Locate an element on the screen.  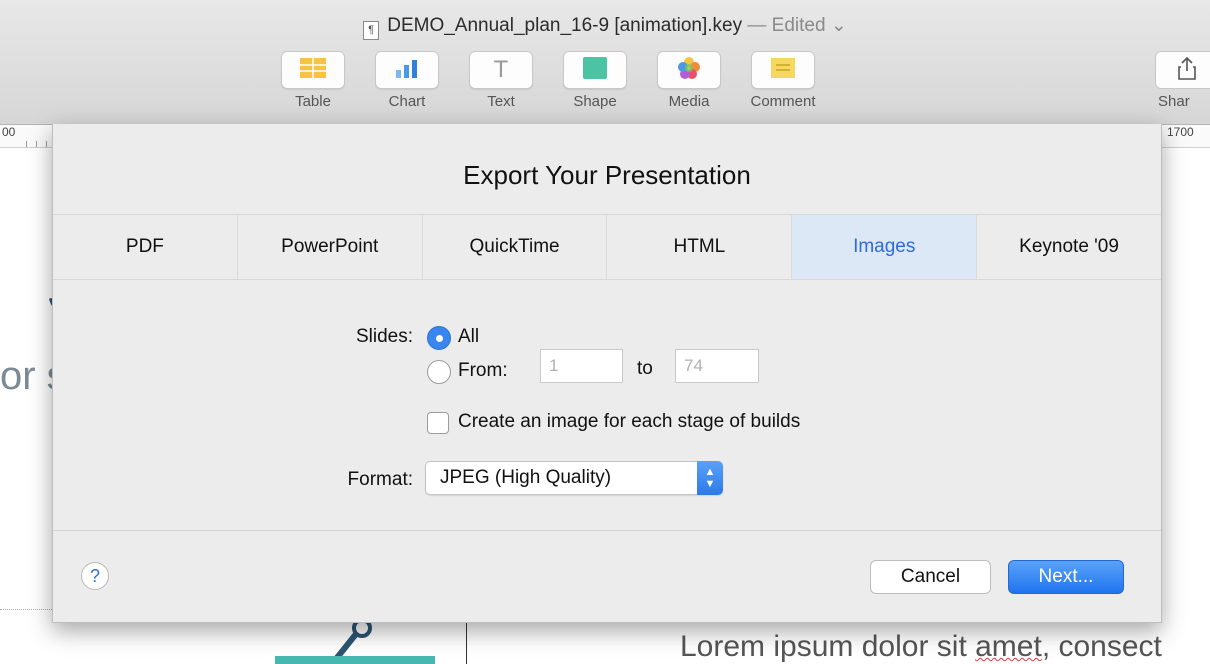
slide-body-text-misspelled: amet is located at coordinates (1008, 646).